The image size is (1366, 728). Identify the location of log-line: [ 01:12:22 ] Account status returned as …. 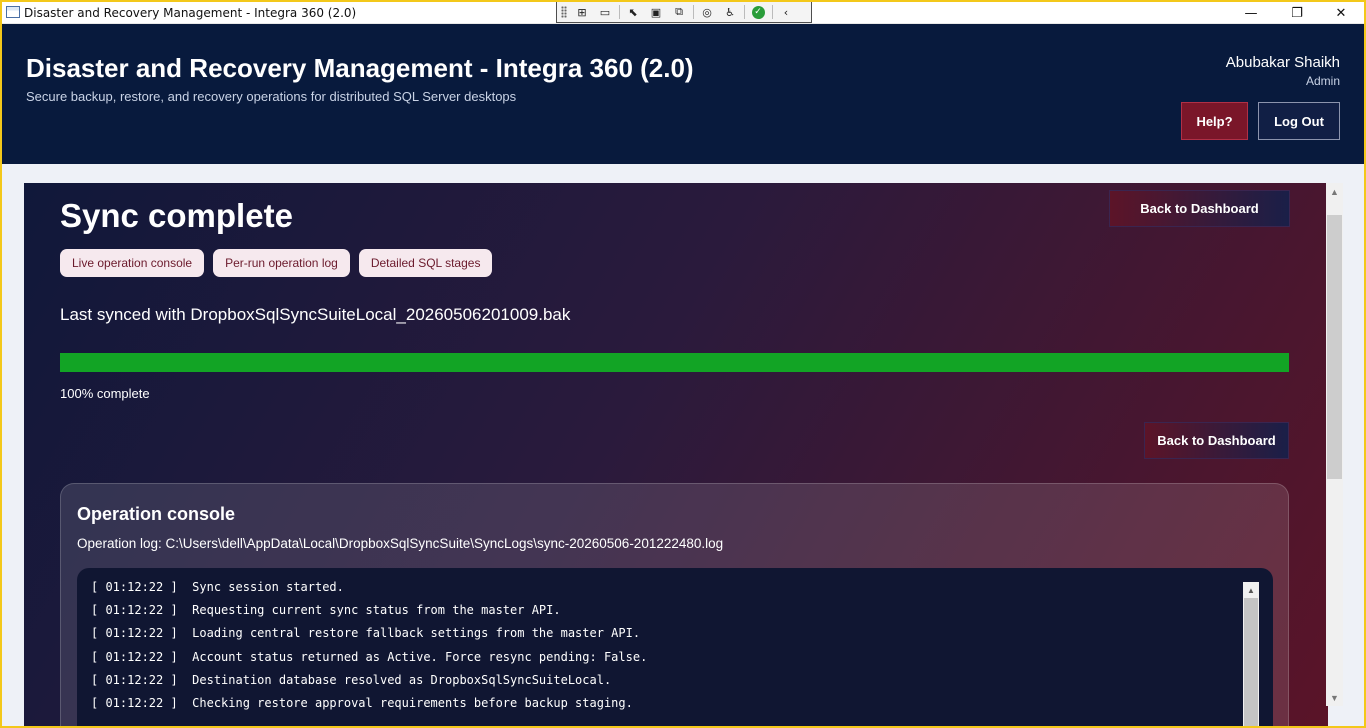
(369, 656).